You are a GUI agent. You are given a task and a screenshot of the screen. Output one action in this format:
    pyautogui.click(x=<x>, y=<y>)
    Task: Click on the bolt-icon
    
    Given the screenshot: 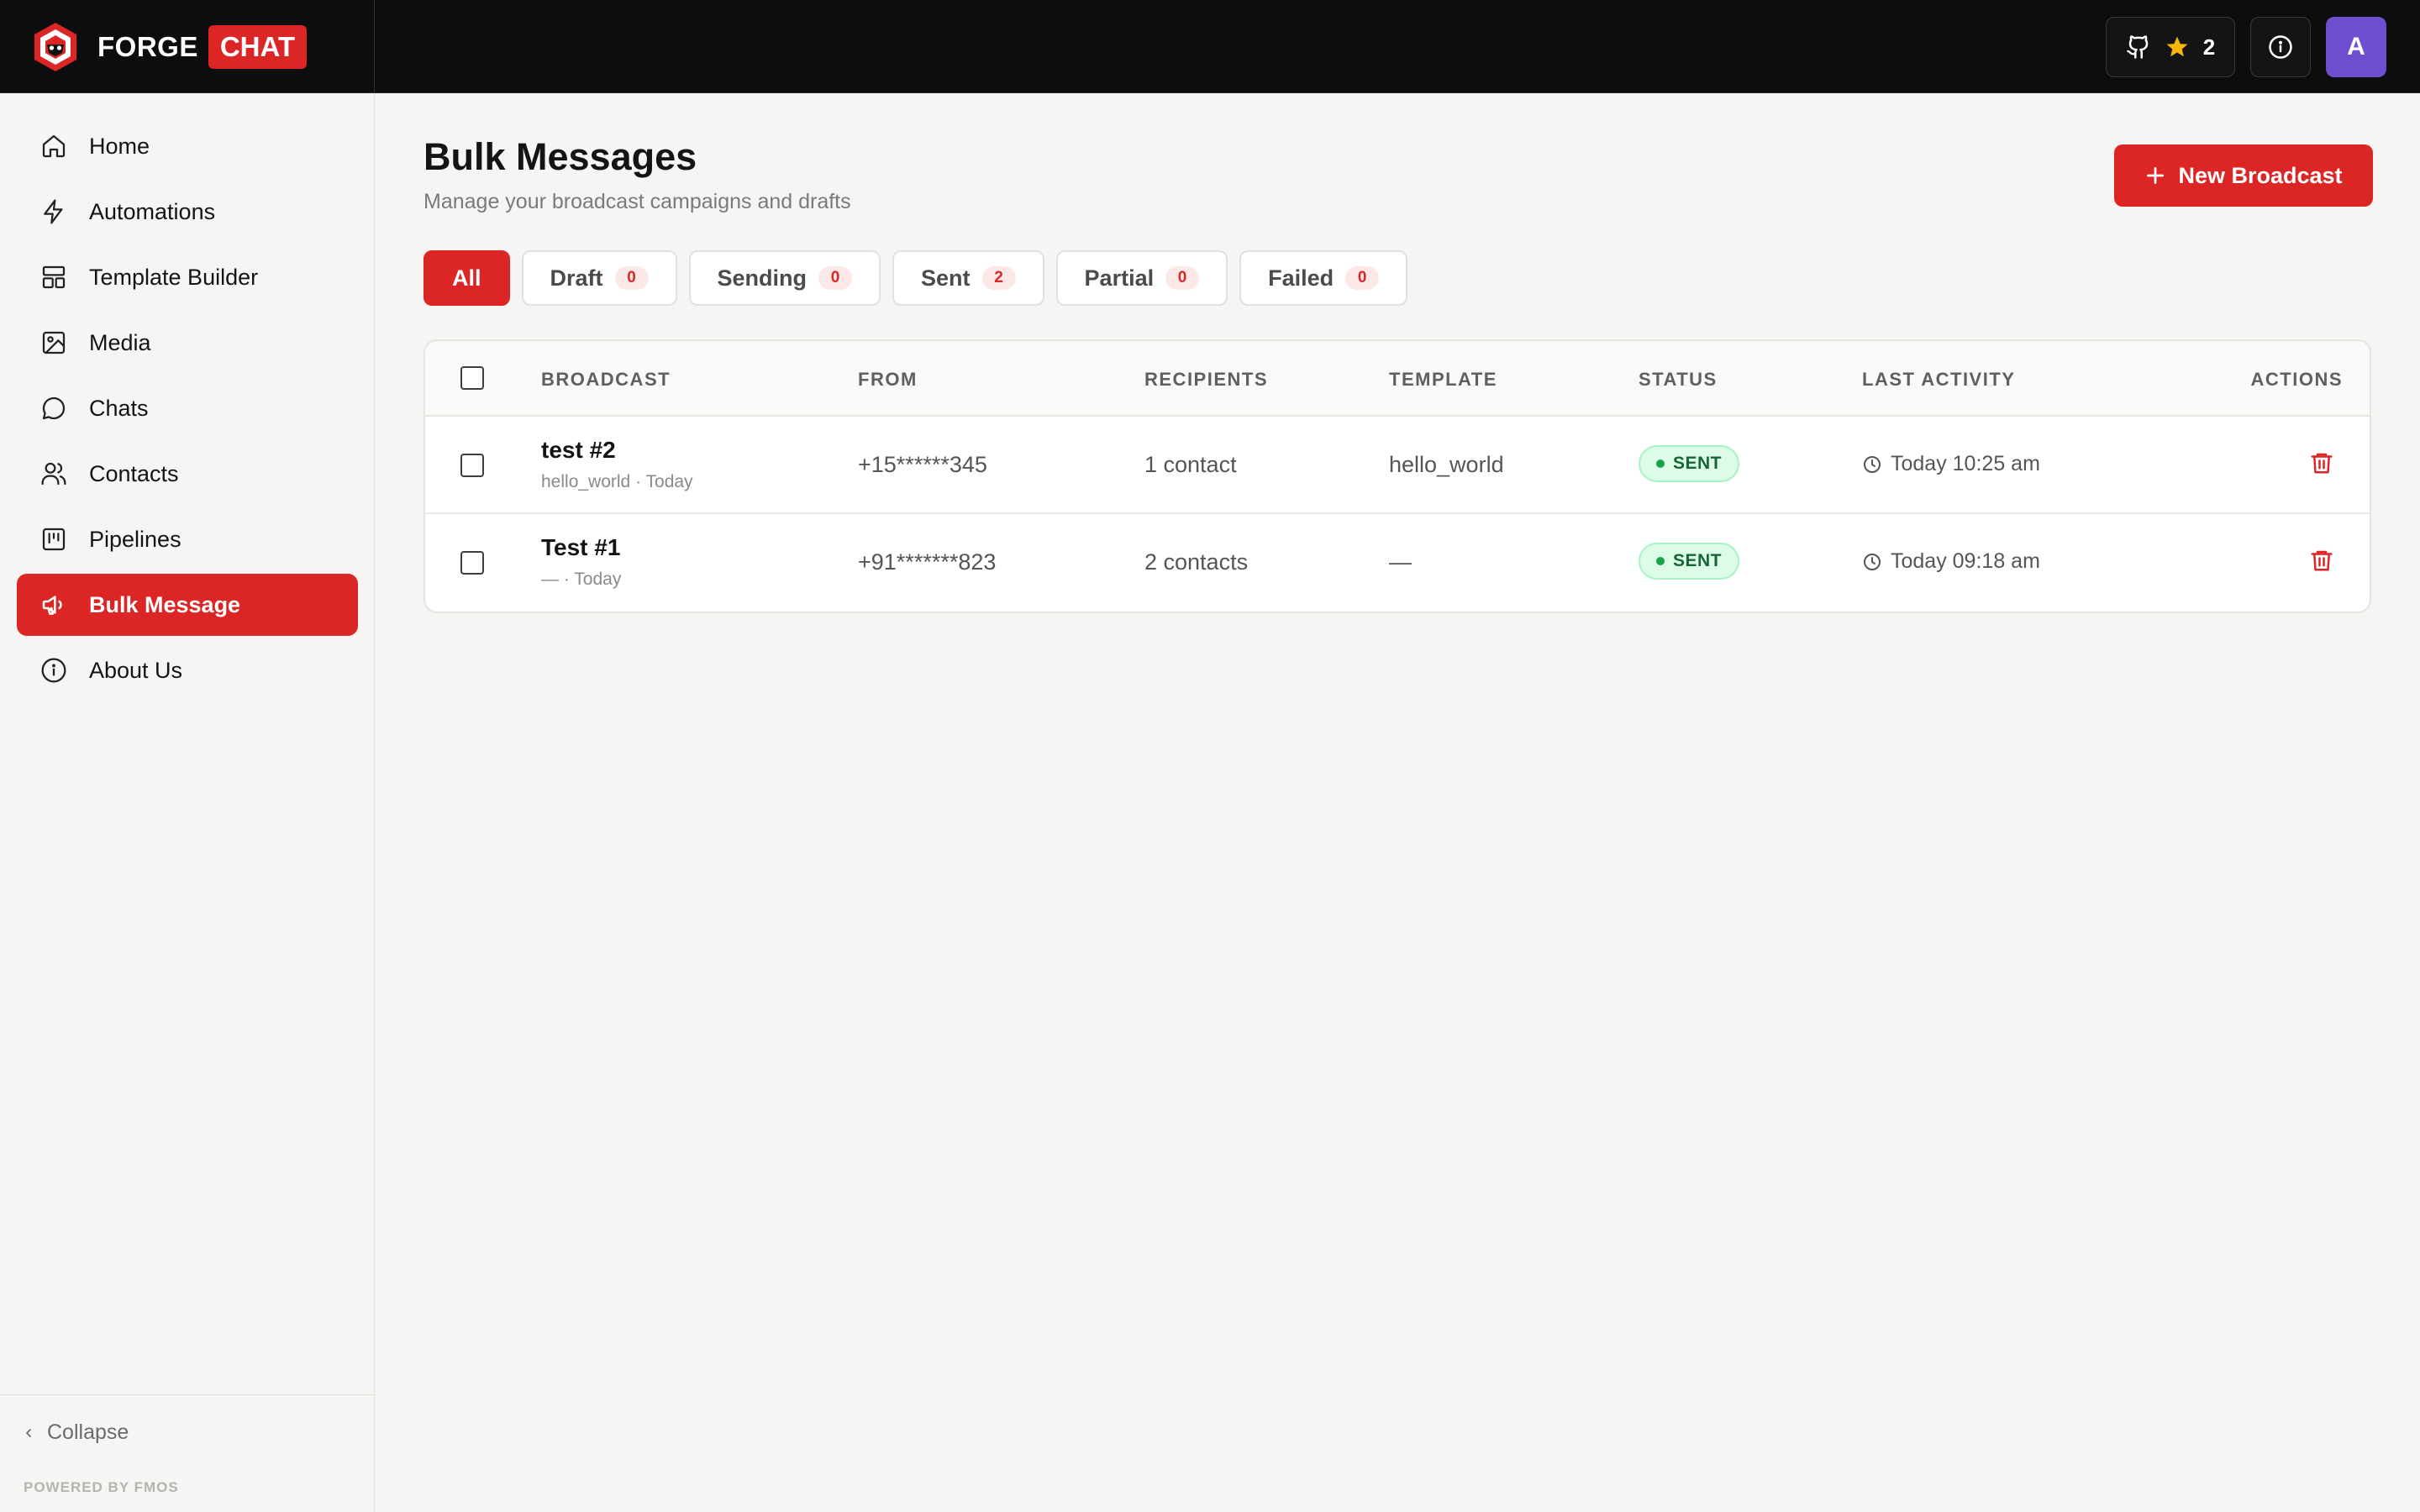 What is the action you would take?
    pyautogui.click(x=53, y=211)
    